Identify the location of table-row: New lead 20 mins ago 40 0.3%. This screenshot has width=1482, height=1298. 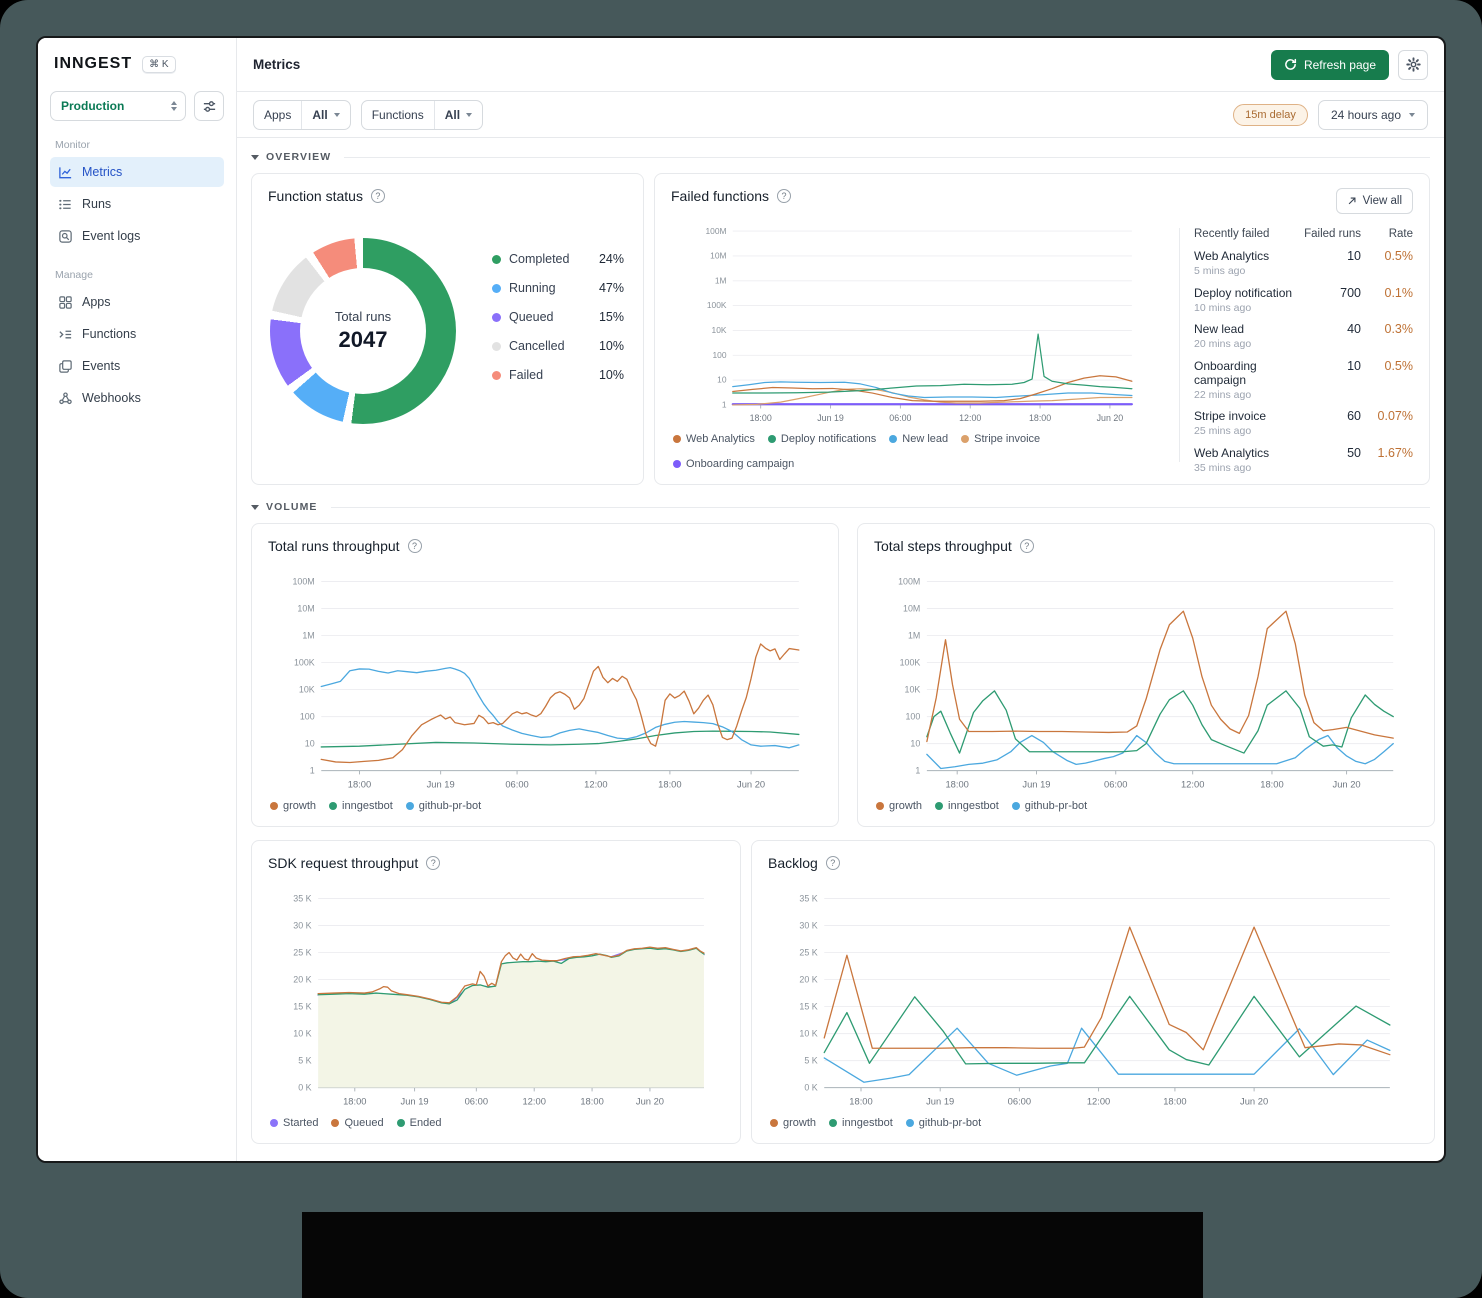
(1303, 336).